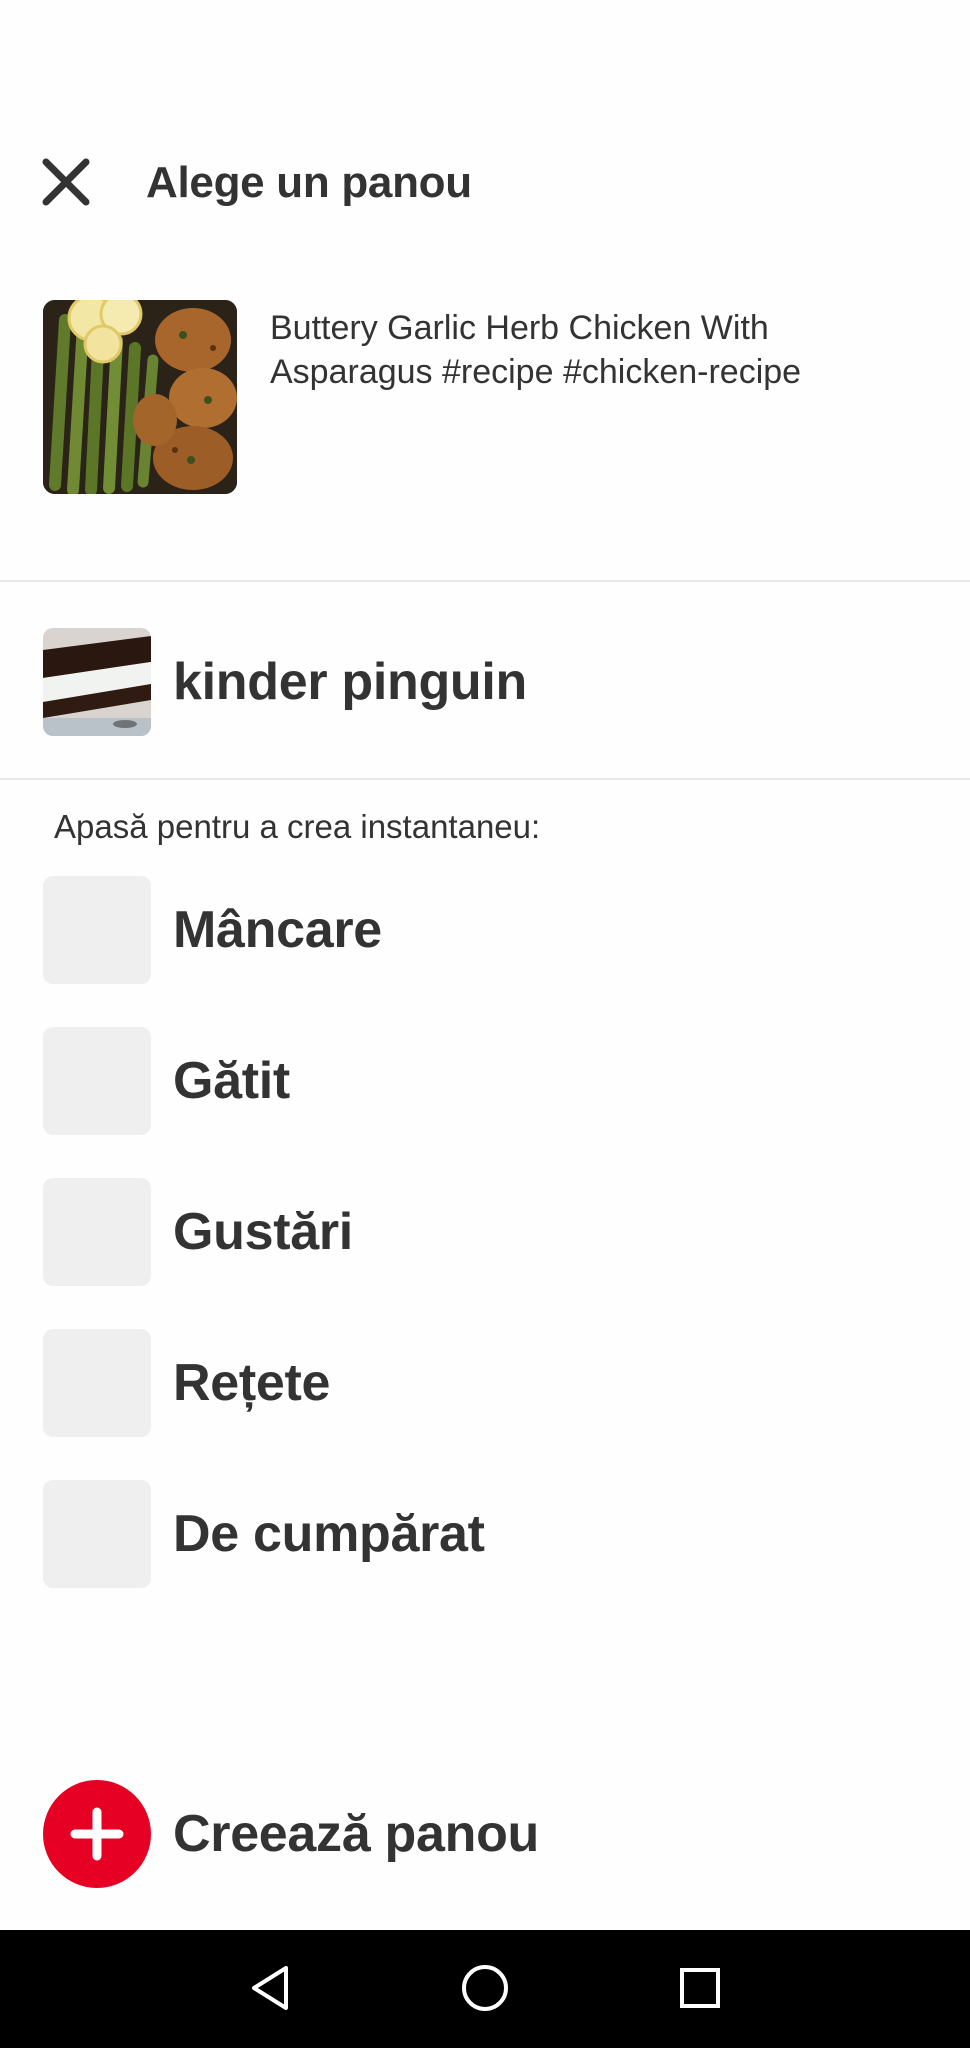 This screenshot has height=2048, width=970. What do you see at coordinates (485, 180) in the screenshot?
I see `header: Alege un panou` at bounding box center [485, 180].